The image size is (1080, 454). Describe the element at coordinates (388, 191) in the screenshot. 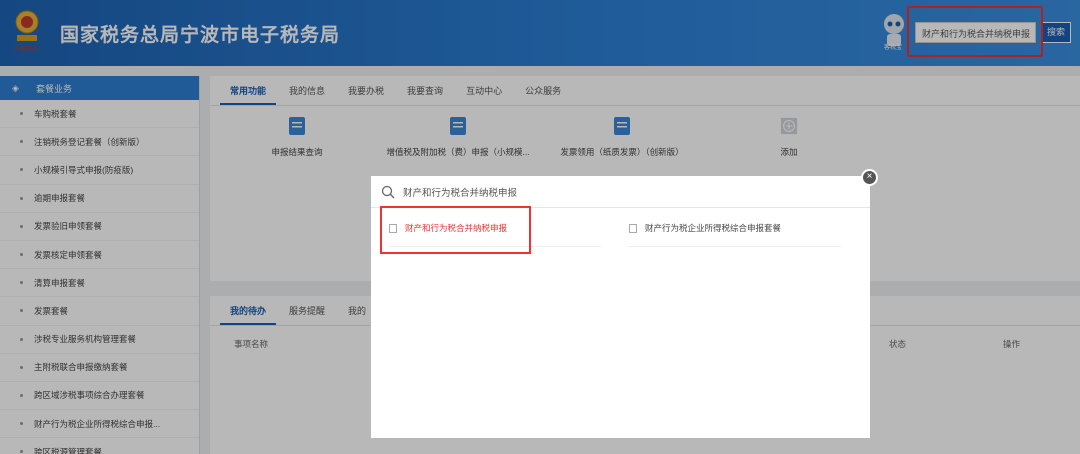

I see `search-icon` at that location.